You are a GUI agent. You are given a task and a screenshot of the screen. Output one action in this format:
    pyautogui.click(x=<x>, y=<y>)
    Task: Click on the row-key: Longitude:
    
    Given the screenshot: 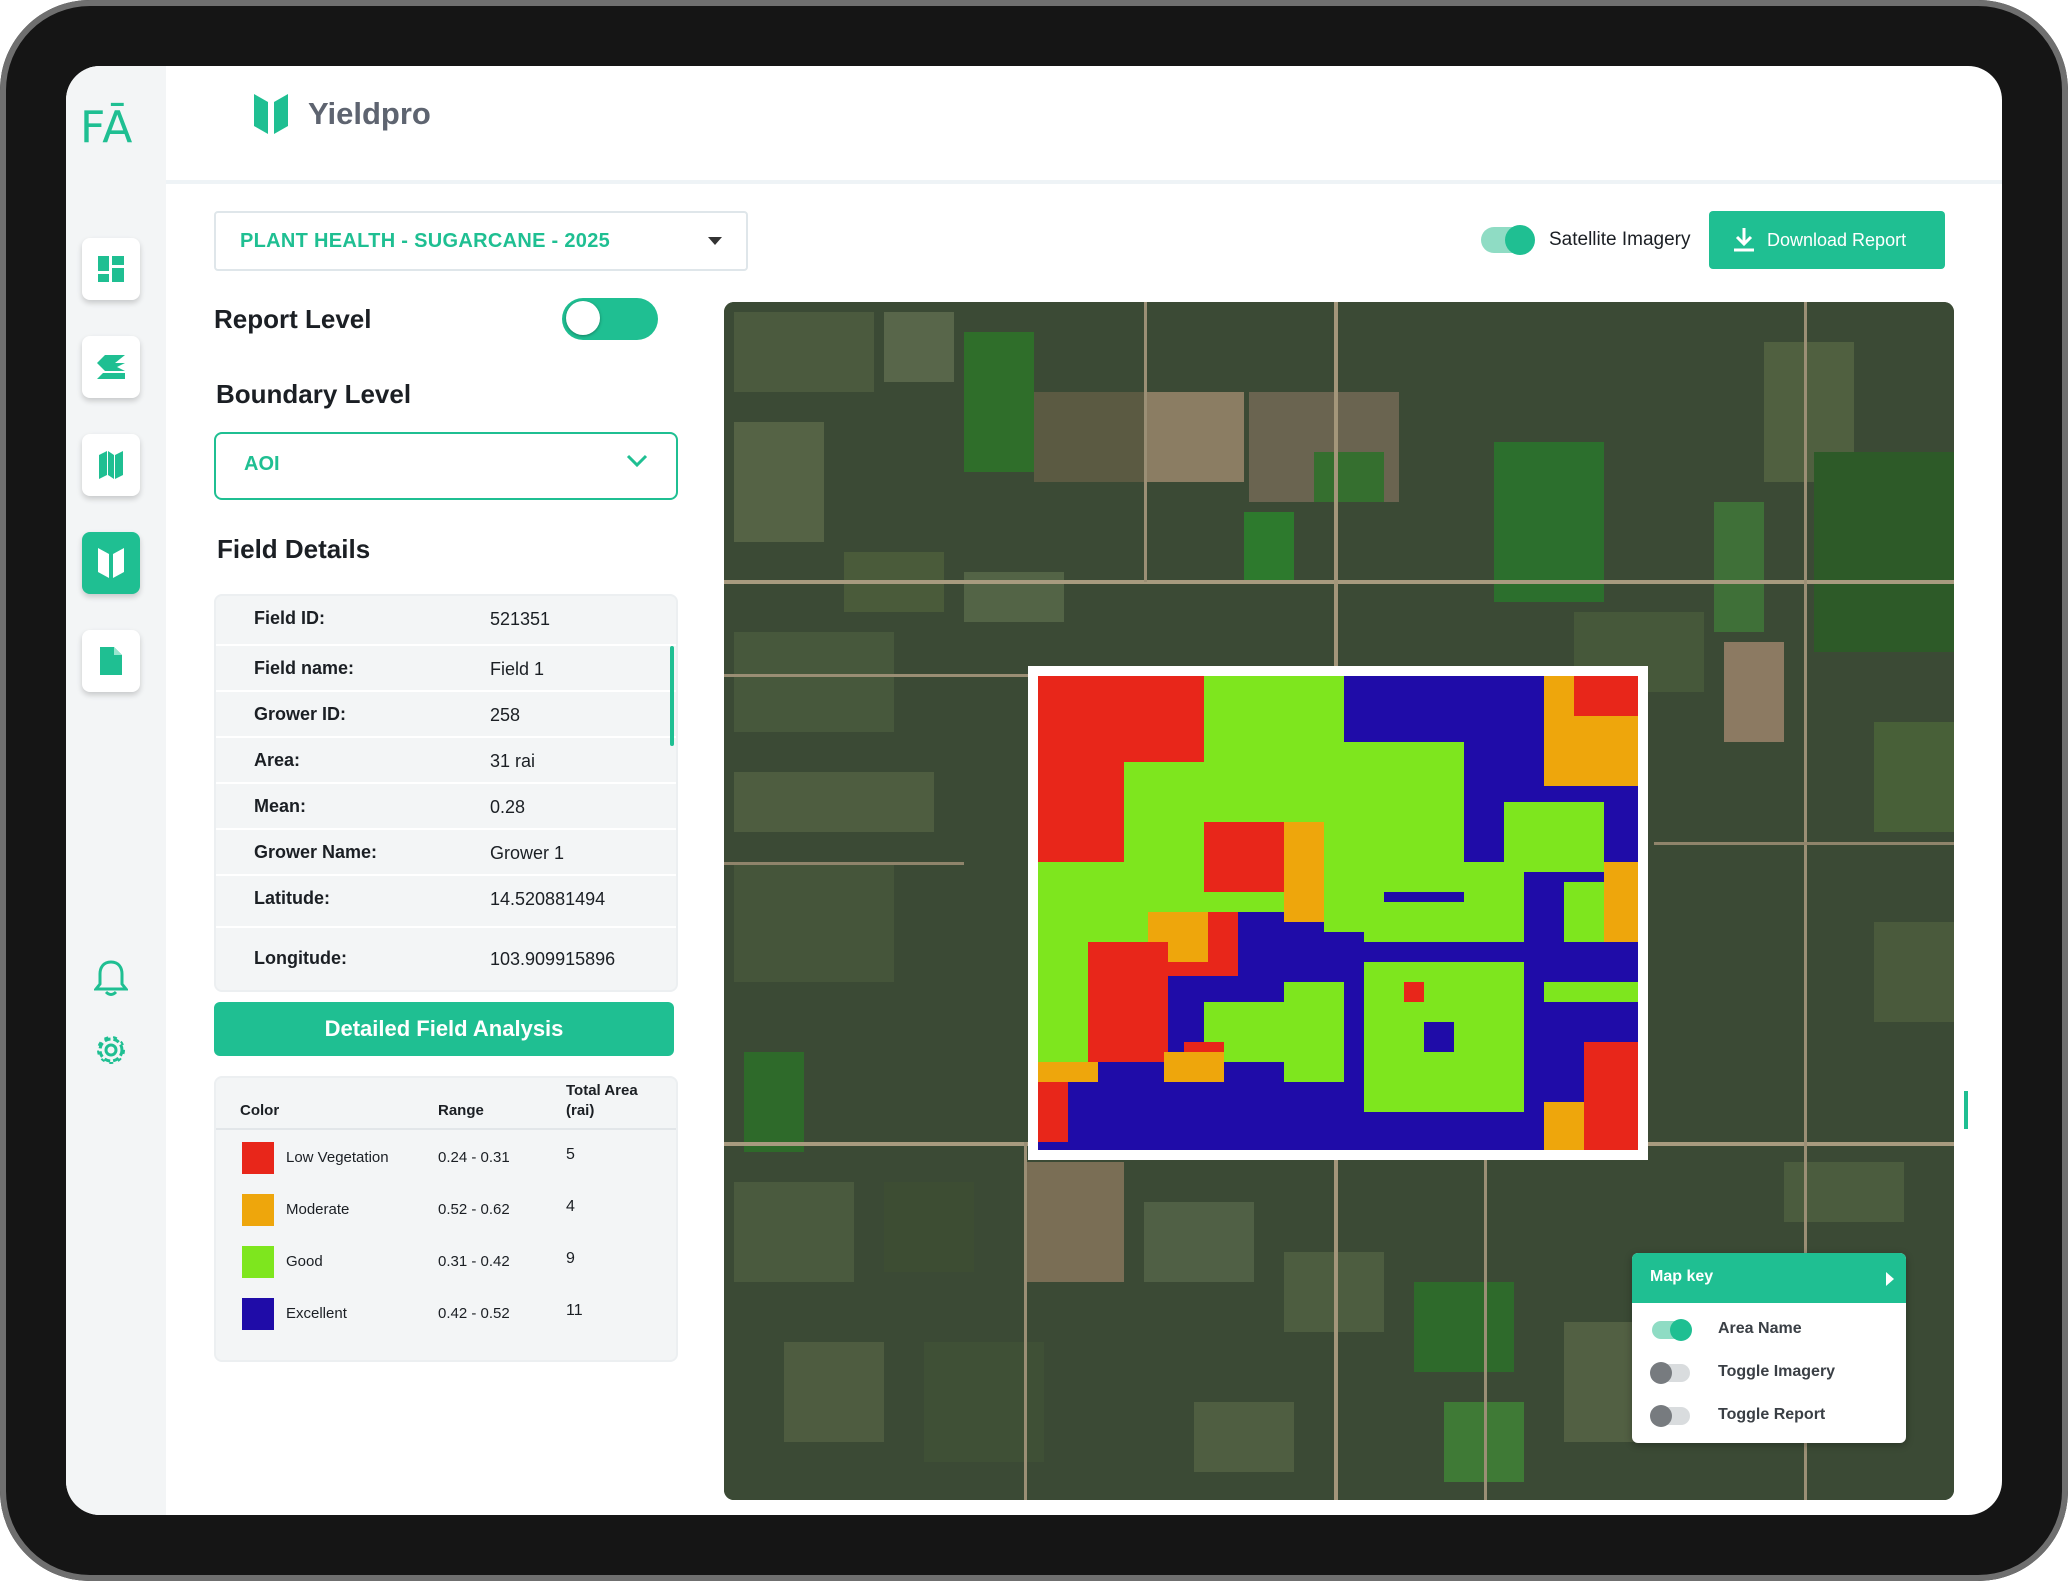 What is the action you would take?
    pyautogui.click(x=300, y=958)
    